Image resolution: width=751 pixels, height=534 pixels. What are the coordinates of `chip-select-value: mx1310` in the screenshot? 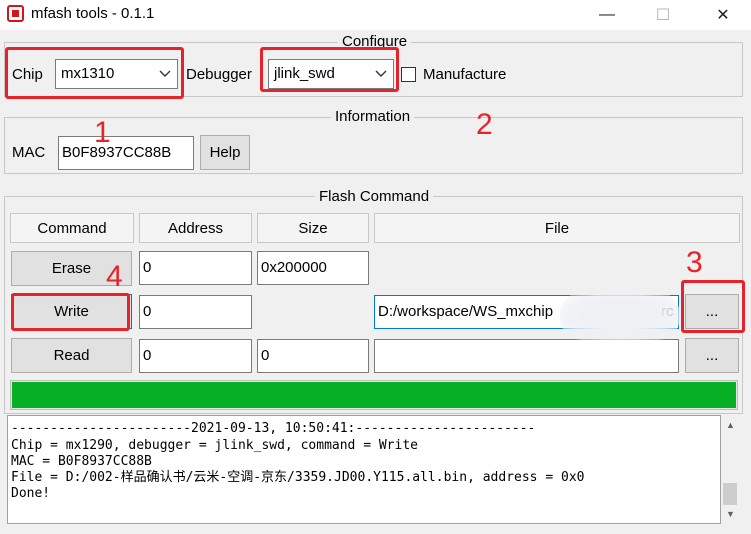 It's located at (88, 73).